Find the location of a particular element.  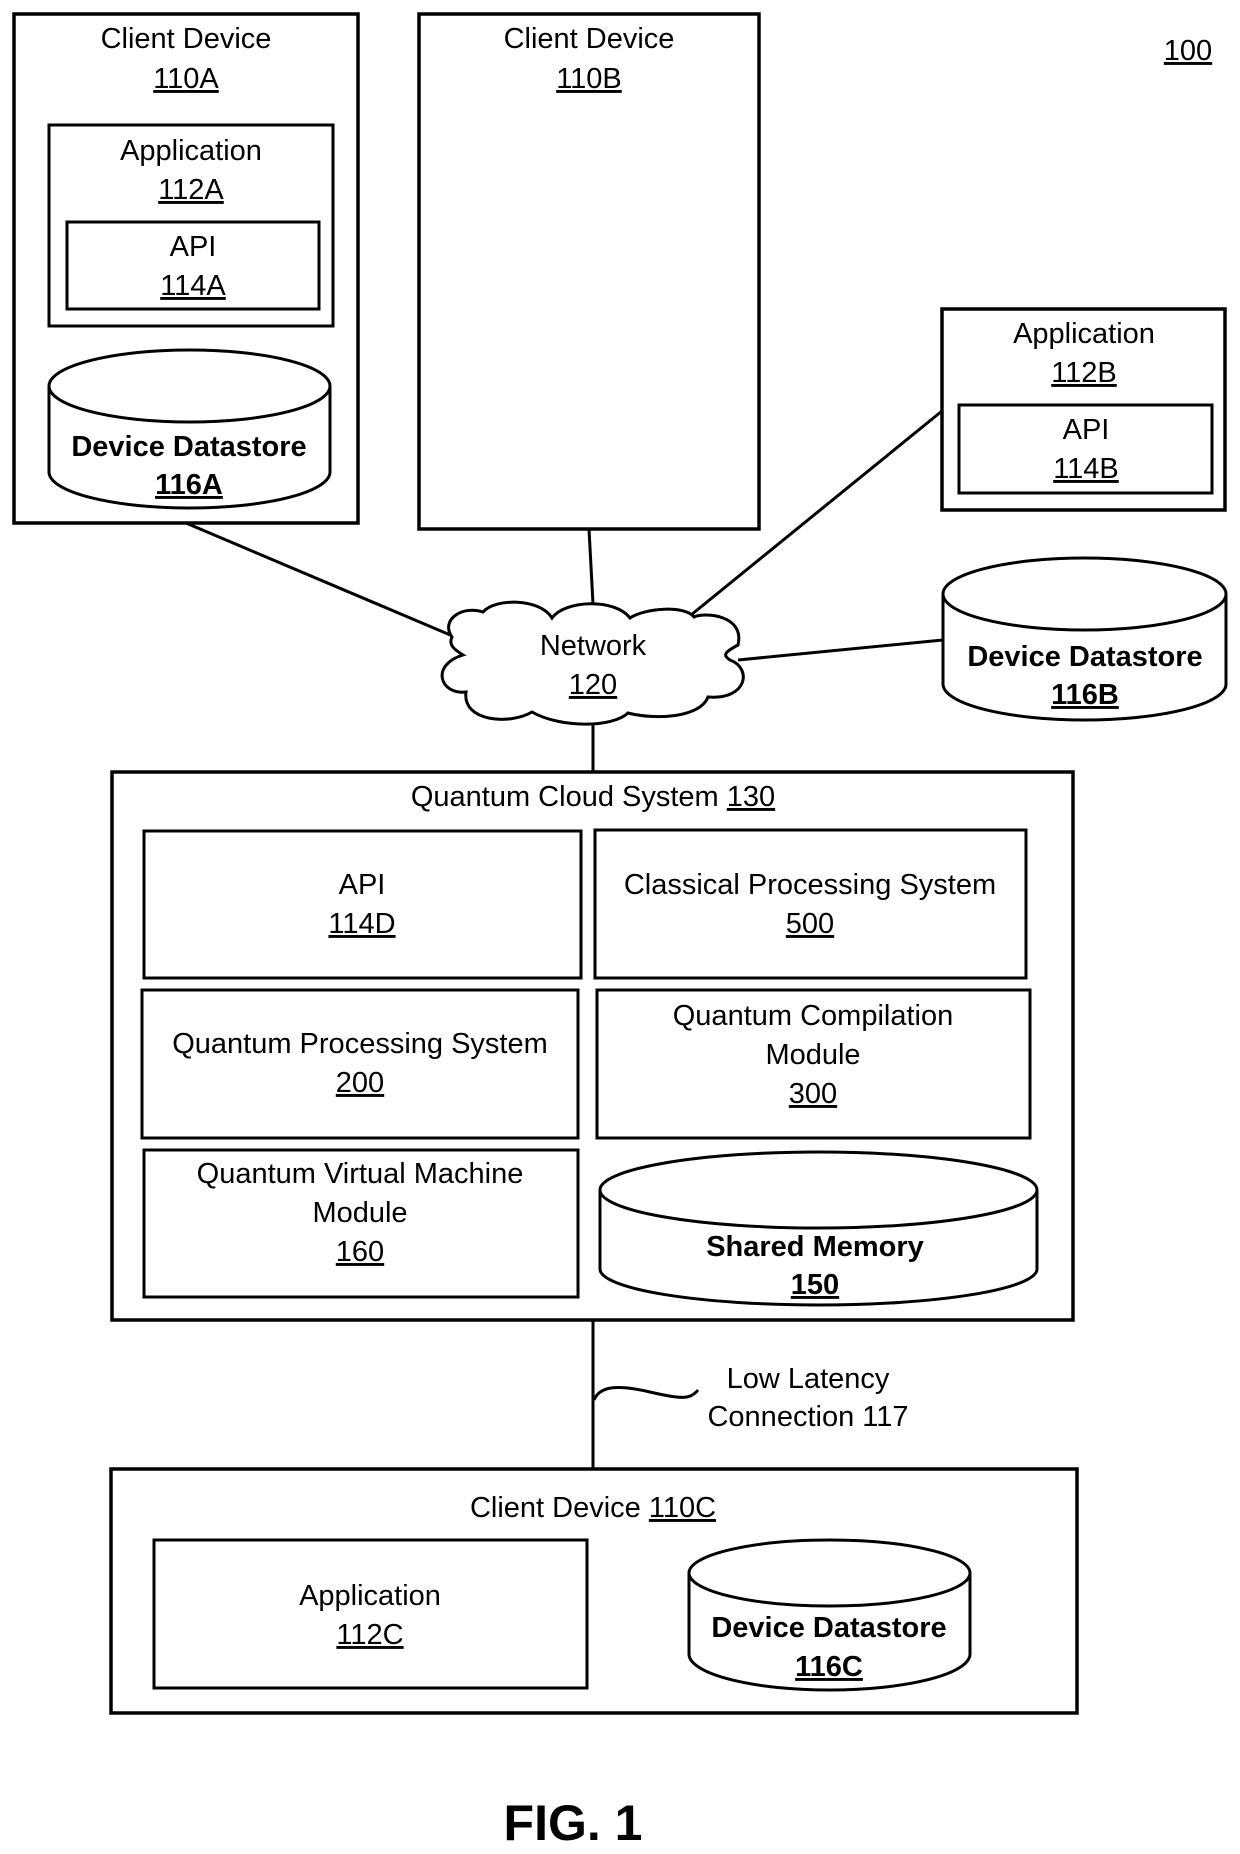

api-114d-label: API is located at coordinates (362, 885).